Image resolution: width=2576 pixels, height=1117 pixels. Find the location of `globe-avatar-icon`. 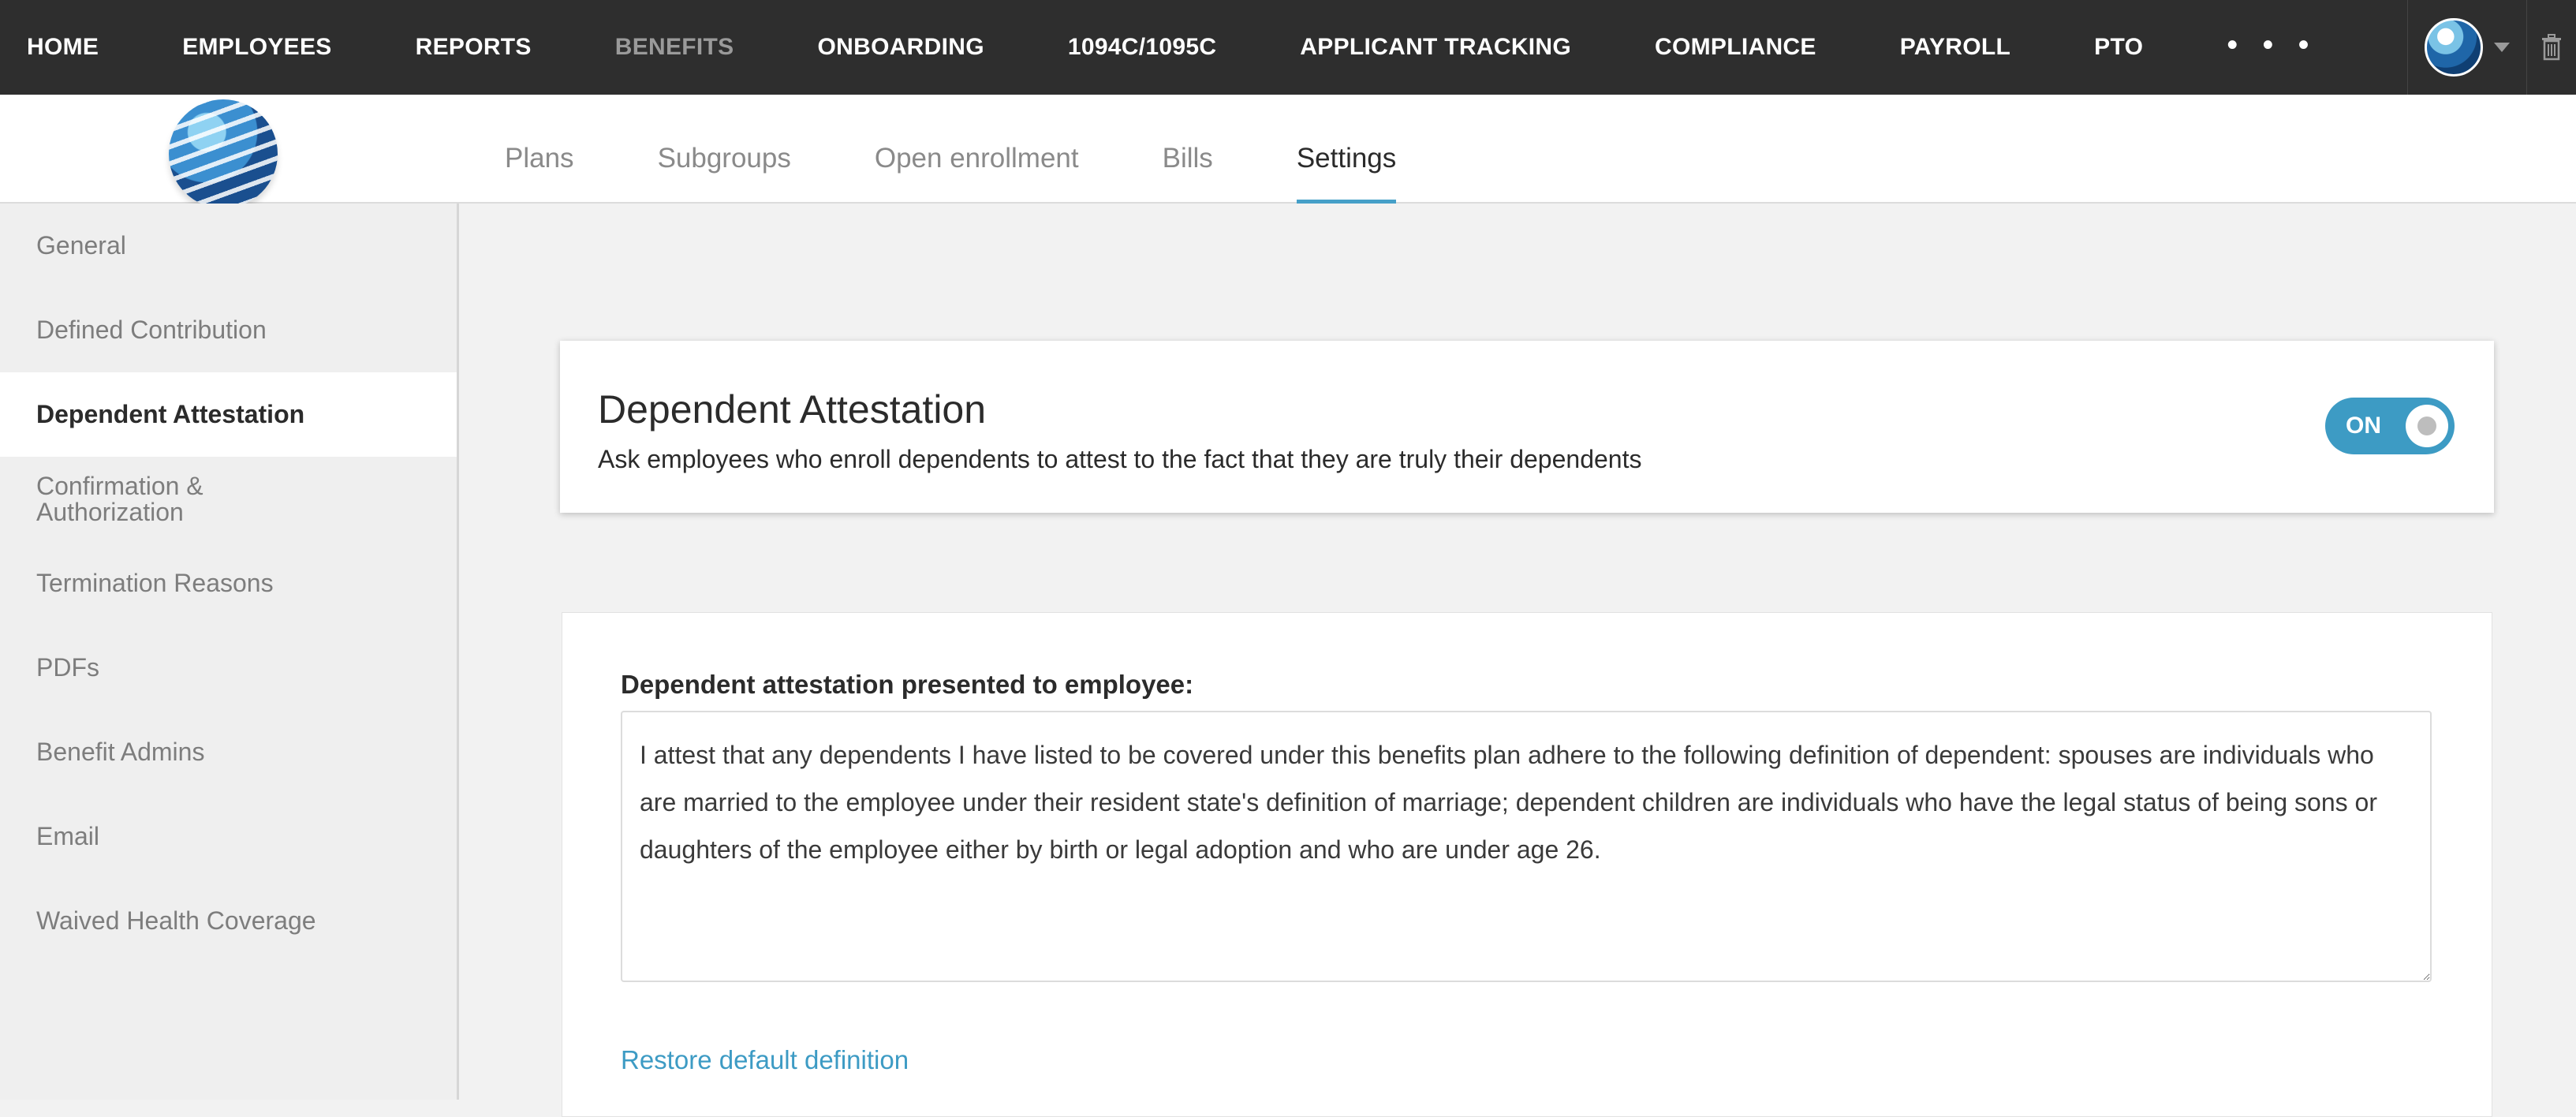

globe-avatar-icon is located at coordinates (2454, 47).